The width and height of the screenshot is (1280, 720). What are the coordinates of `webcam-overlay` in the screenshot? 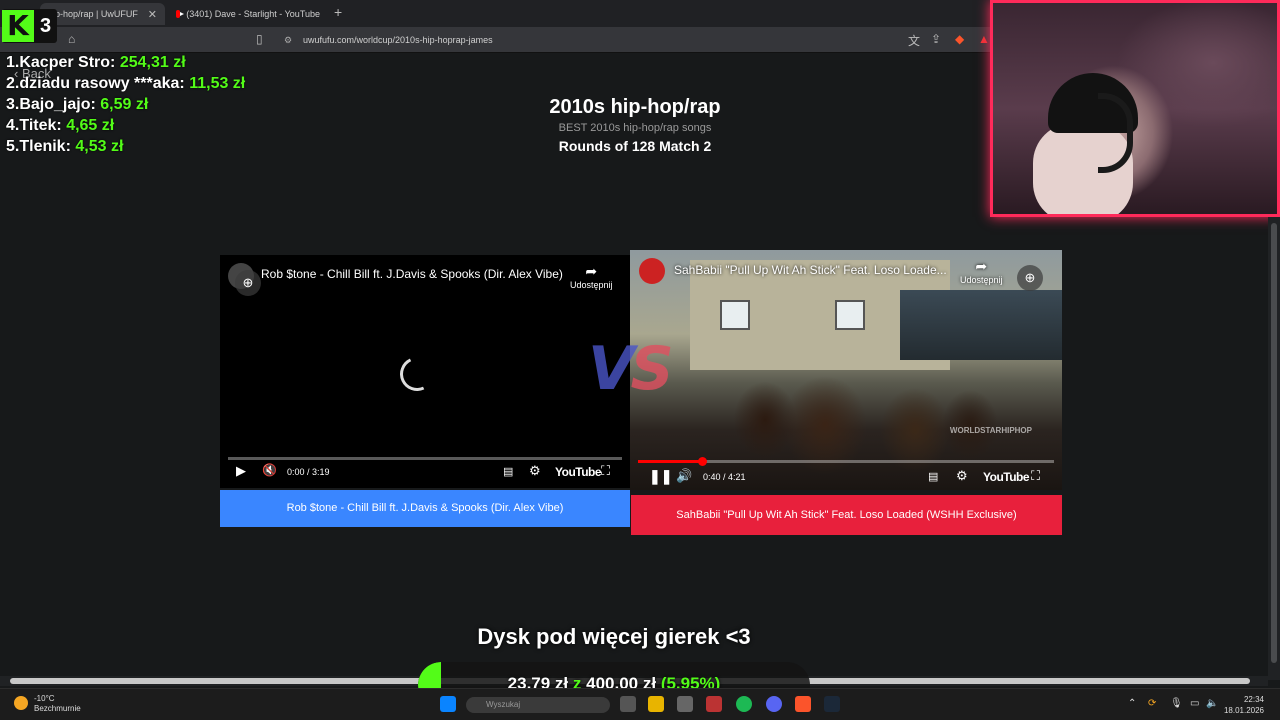 It's located at (1135, 108).